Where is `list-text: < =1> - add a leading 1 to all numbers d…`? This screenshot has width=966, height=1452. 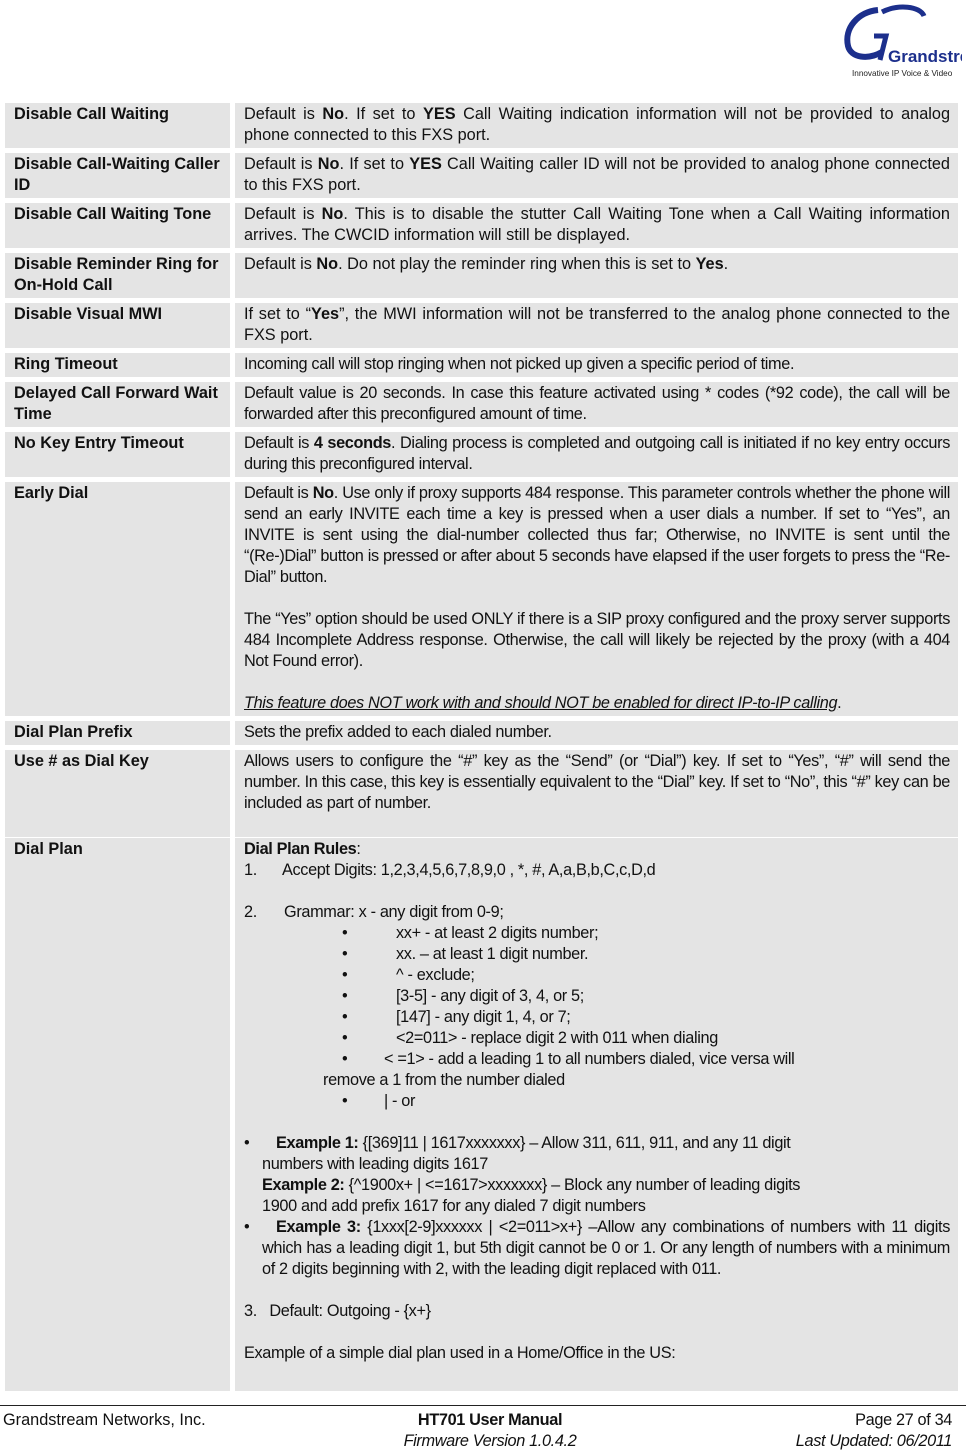 list-text: < =1> - add a leading 1 to all numbers d… is located at coordinates (589, 1059).